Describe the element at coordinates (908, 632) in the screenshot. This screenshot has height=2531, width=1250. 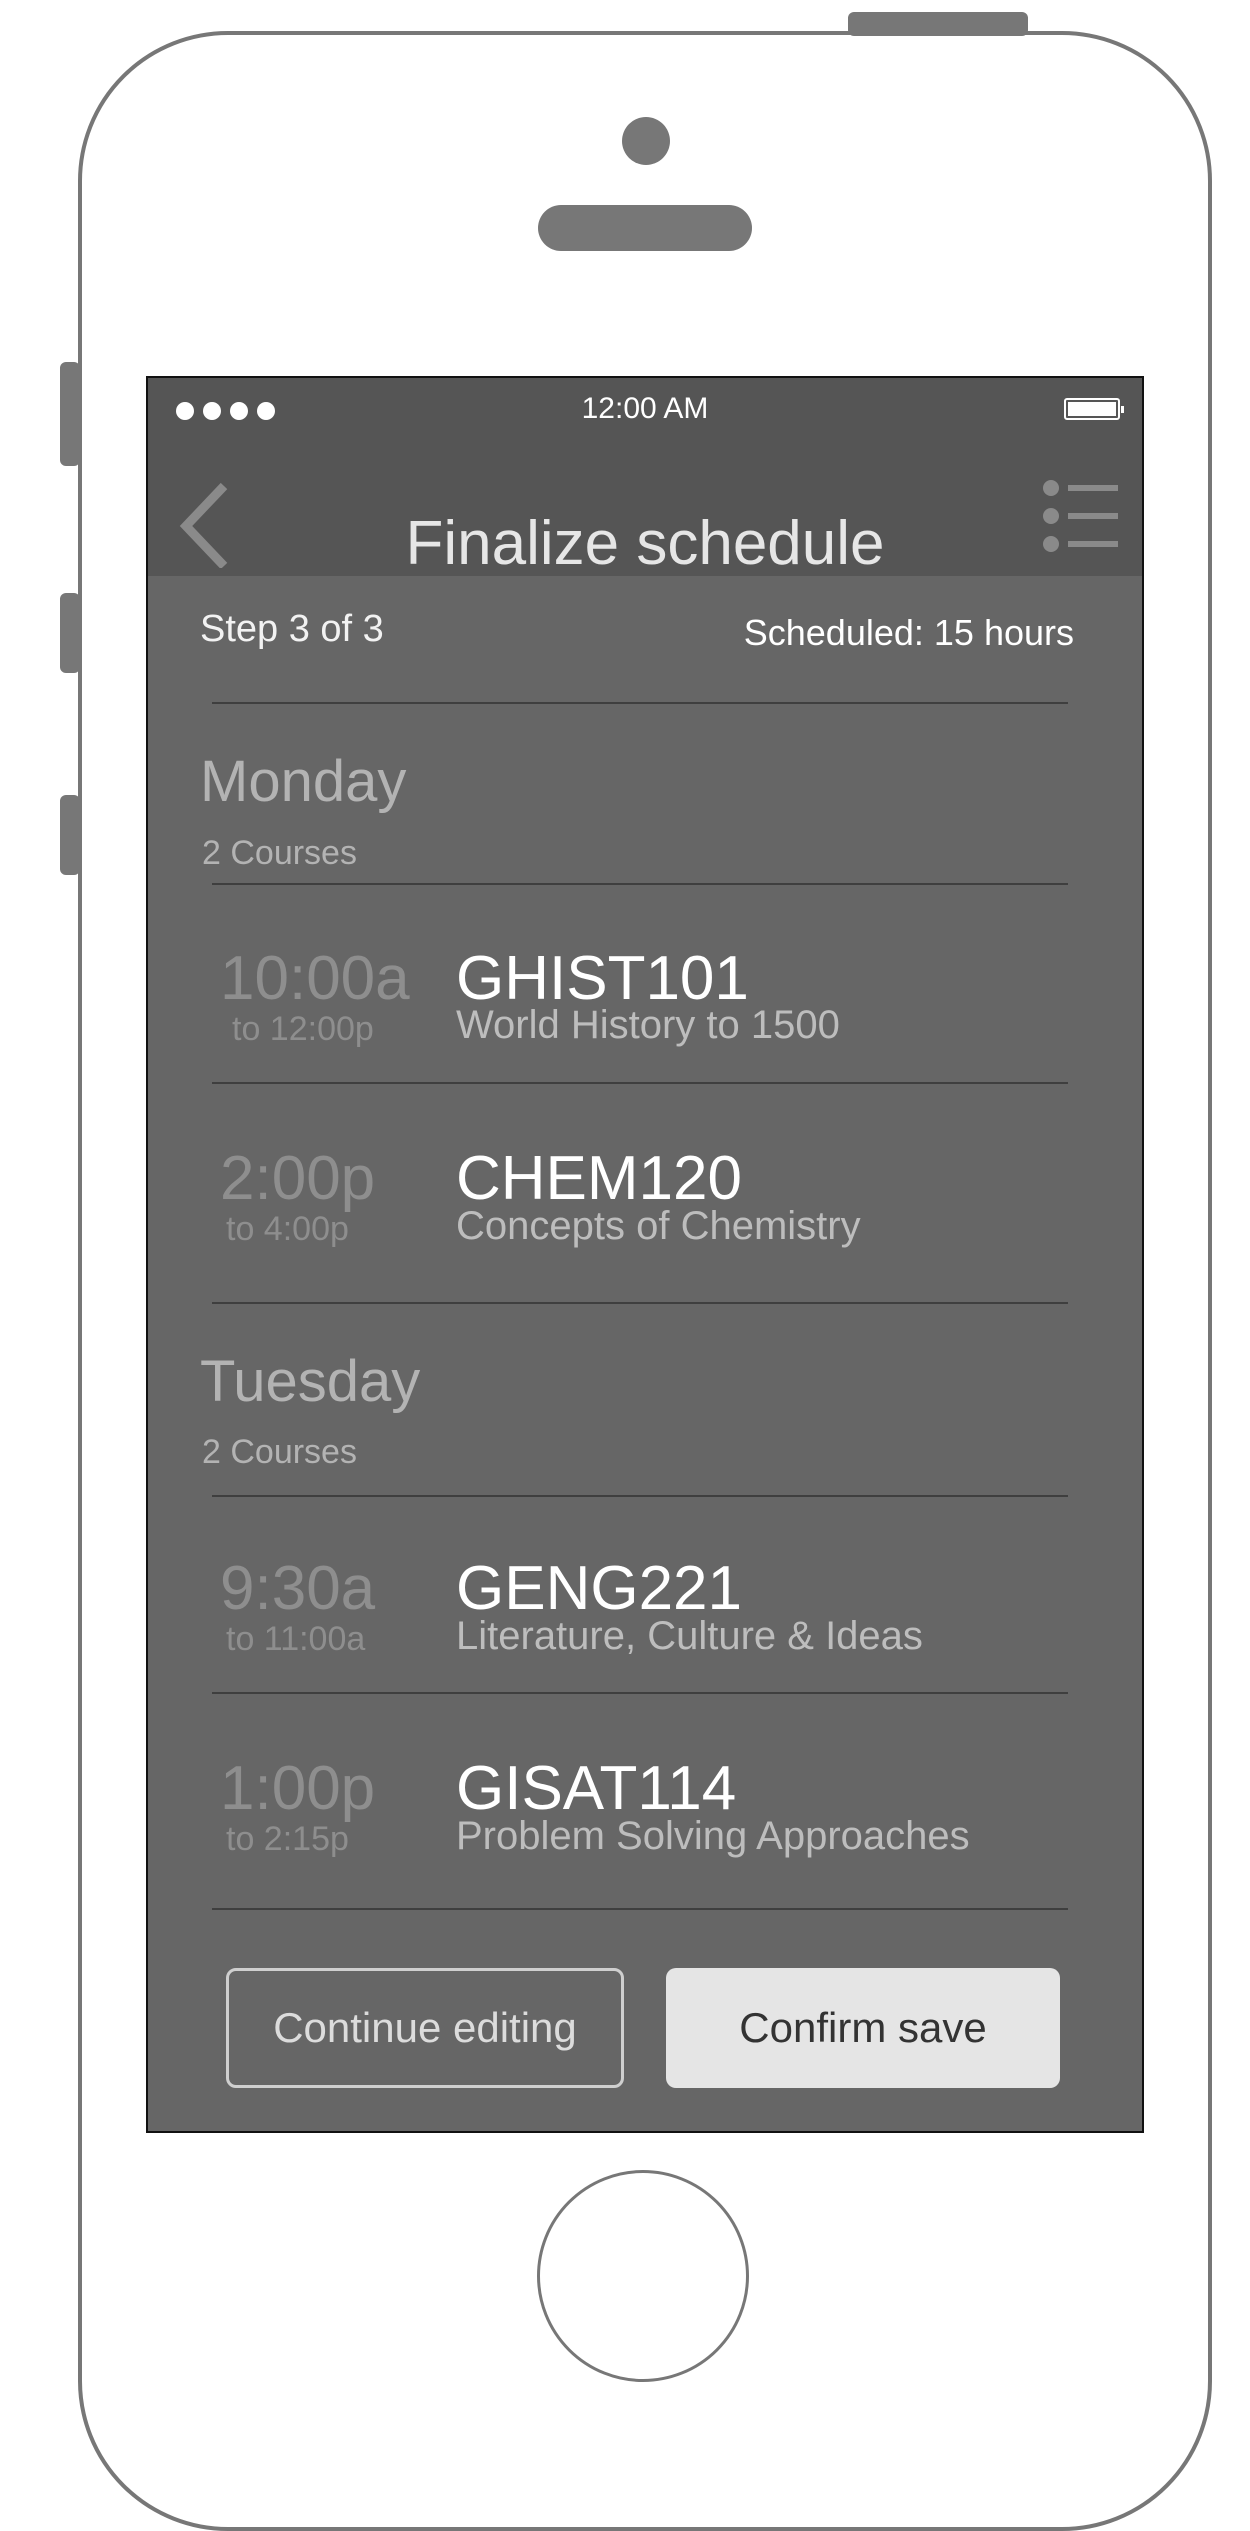
I see `scheduled-hours: Scheduled: 15 hours` at that location.